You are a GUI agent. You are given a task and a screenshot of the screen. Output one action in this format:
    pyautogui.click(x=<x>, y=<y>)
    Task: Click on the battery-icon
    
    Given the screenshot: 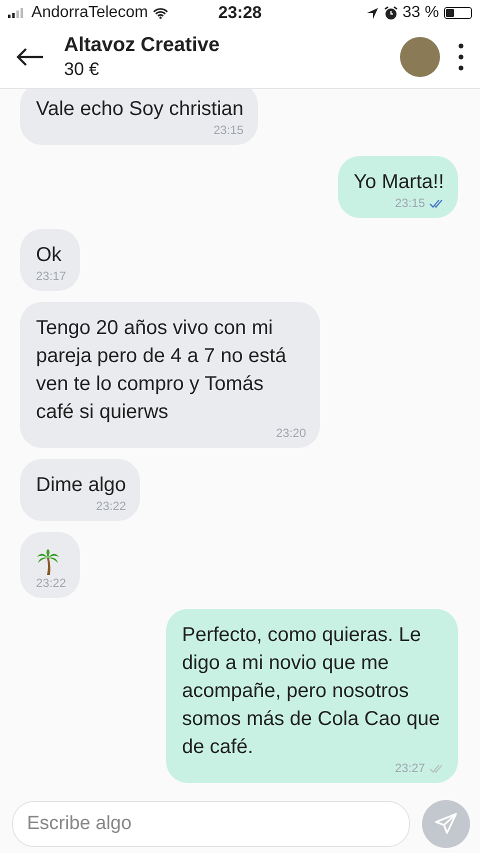 What is the action you would take?
    pyautogui.click(x=458, y=13)
    